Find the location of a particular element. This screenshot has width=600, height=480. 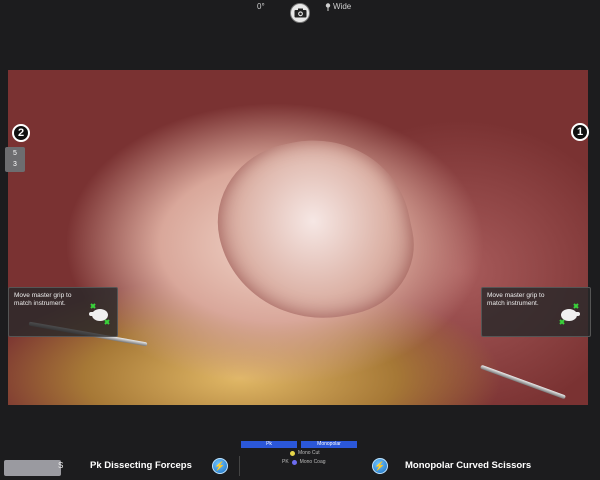

camera-icon is located at coordinates (300, 13).